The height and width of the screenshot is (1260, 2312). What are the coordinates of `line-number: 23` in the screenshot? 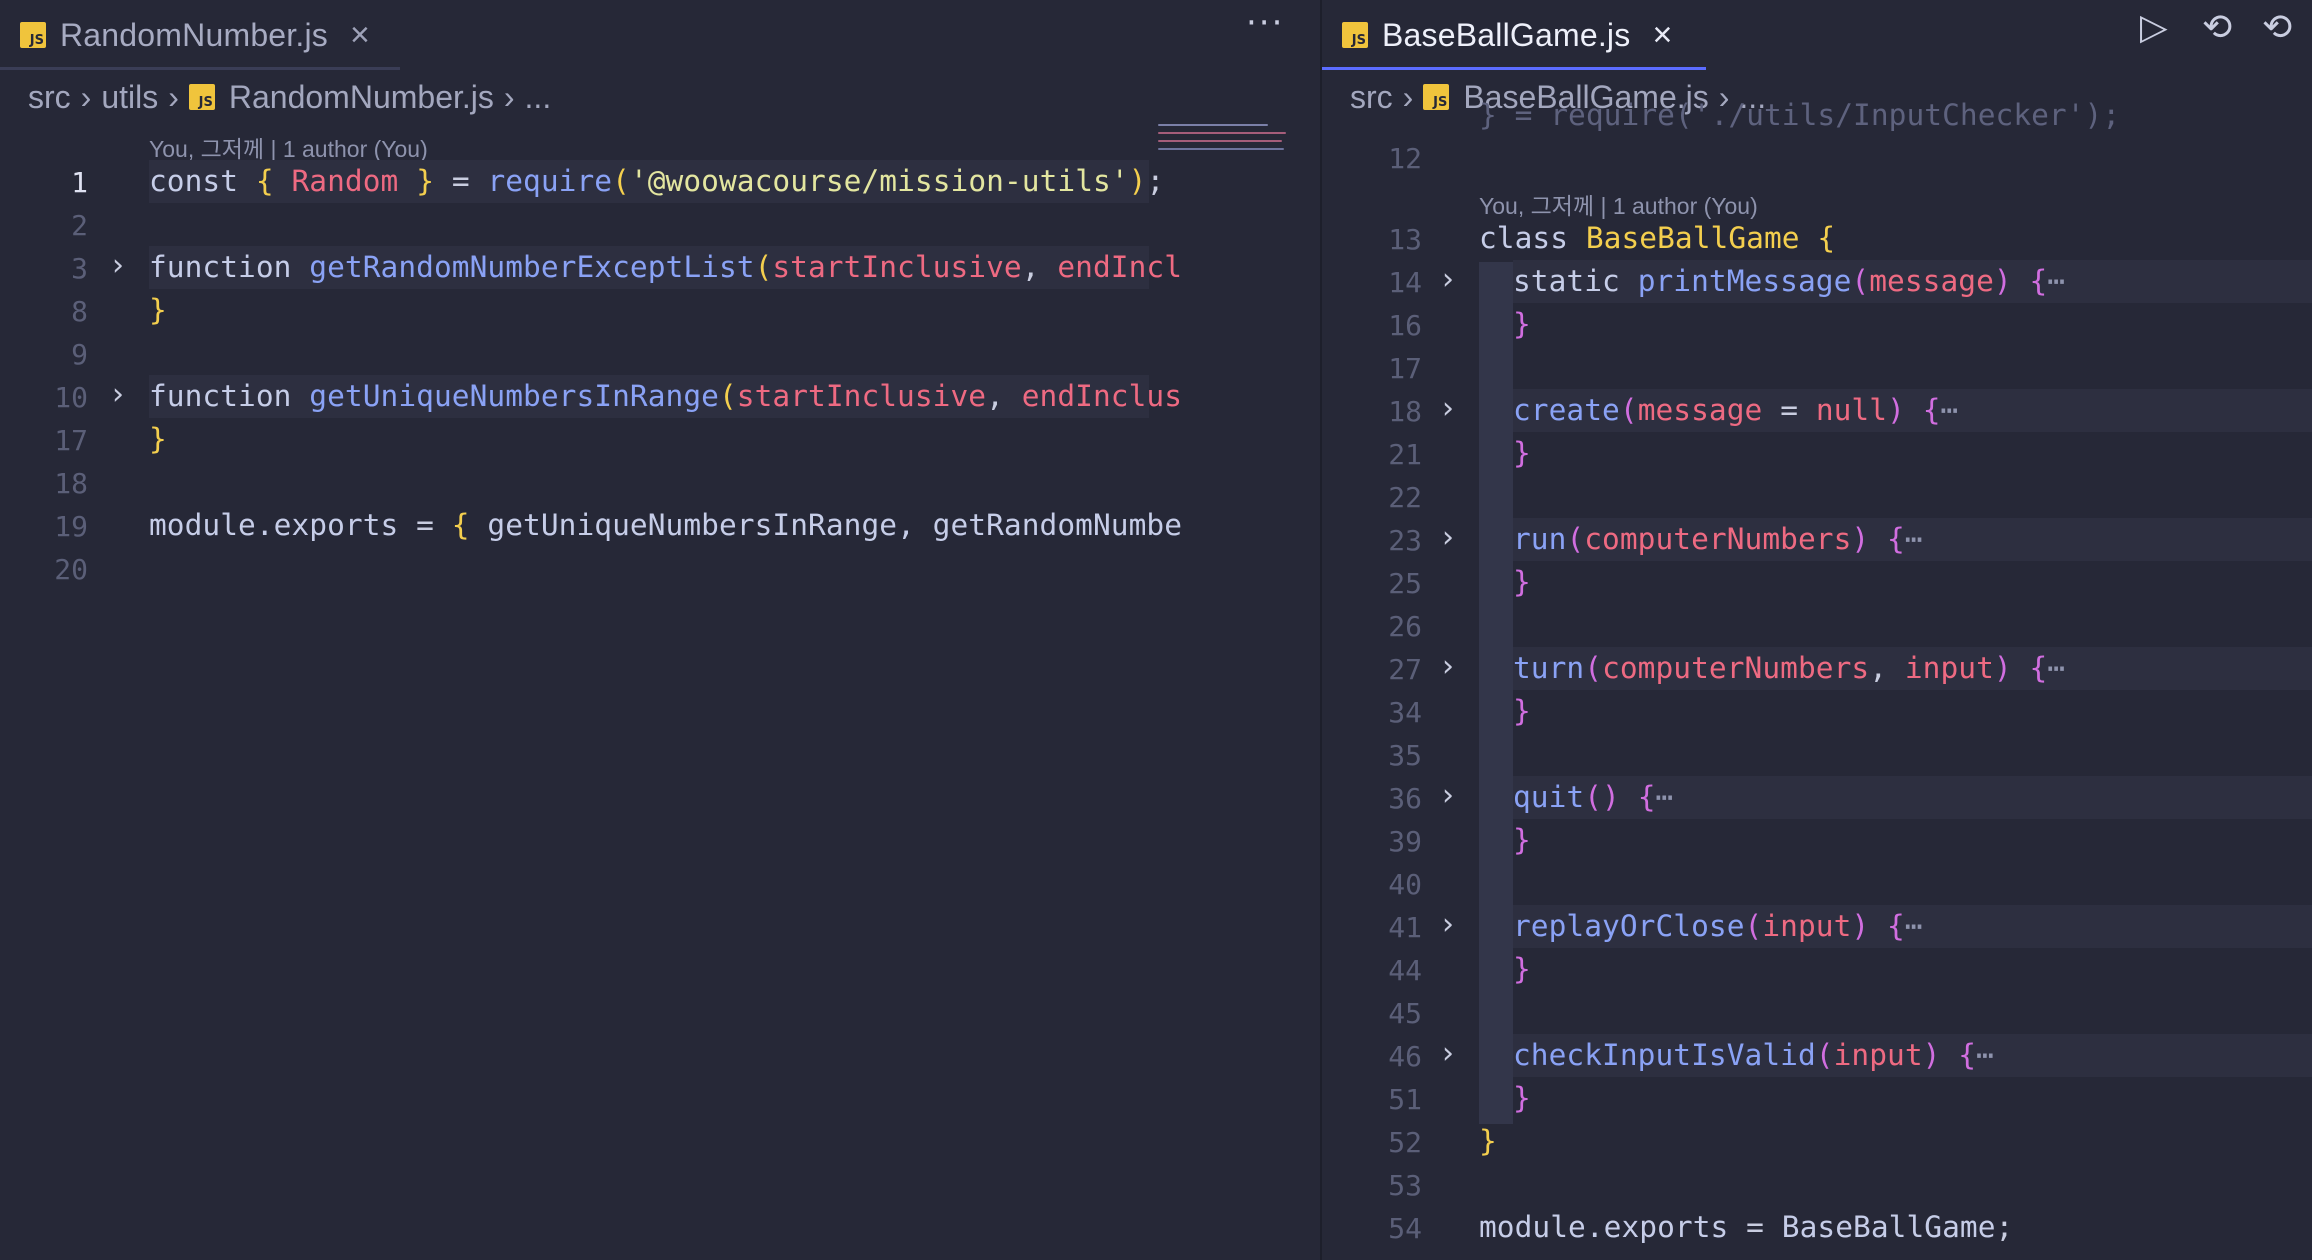 It's located at (1405, 540).